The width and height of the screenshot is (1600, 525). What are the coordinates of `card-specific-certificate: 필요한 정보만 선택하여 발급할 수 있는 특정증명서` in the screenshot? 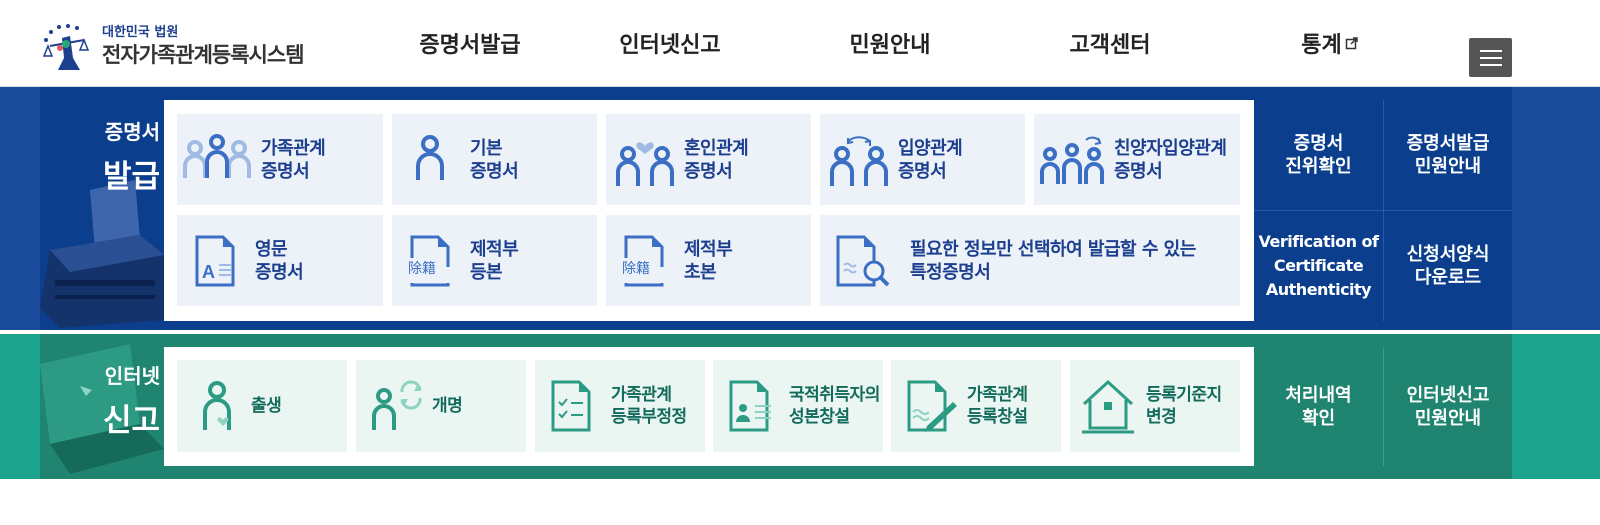 It's located at (1030, 260).